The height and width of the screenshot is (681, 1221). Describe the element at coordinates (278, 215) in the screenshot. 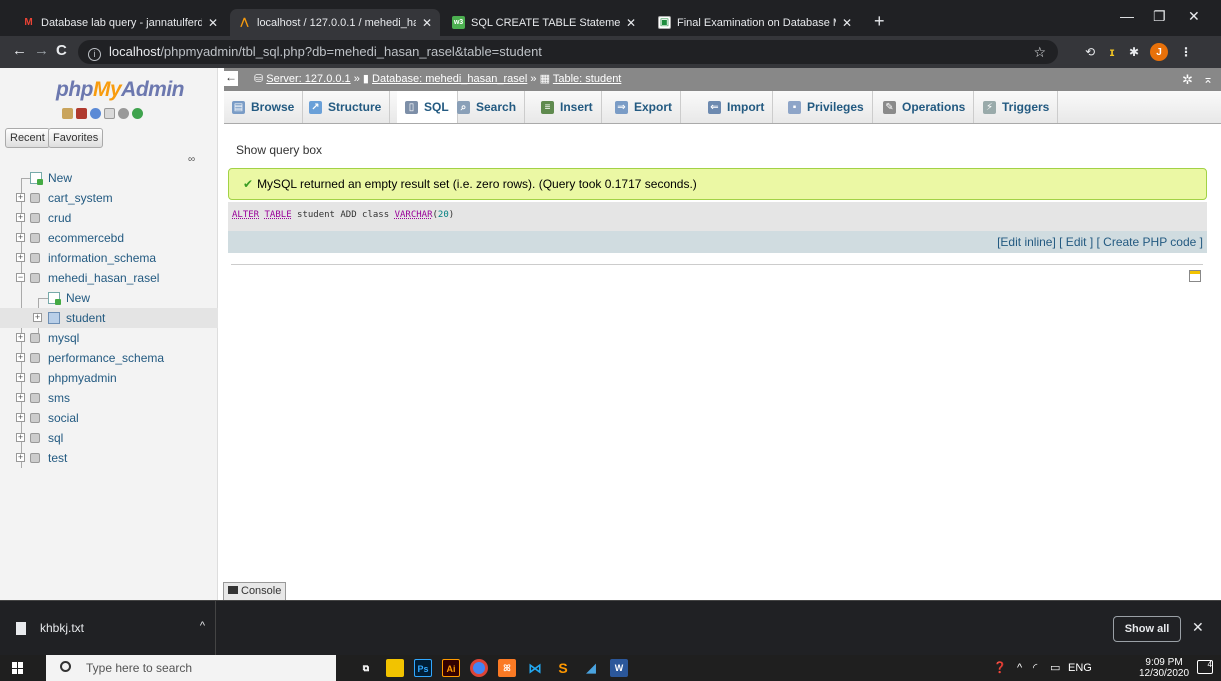

I see `sql-keyword: TABLE` at that location.